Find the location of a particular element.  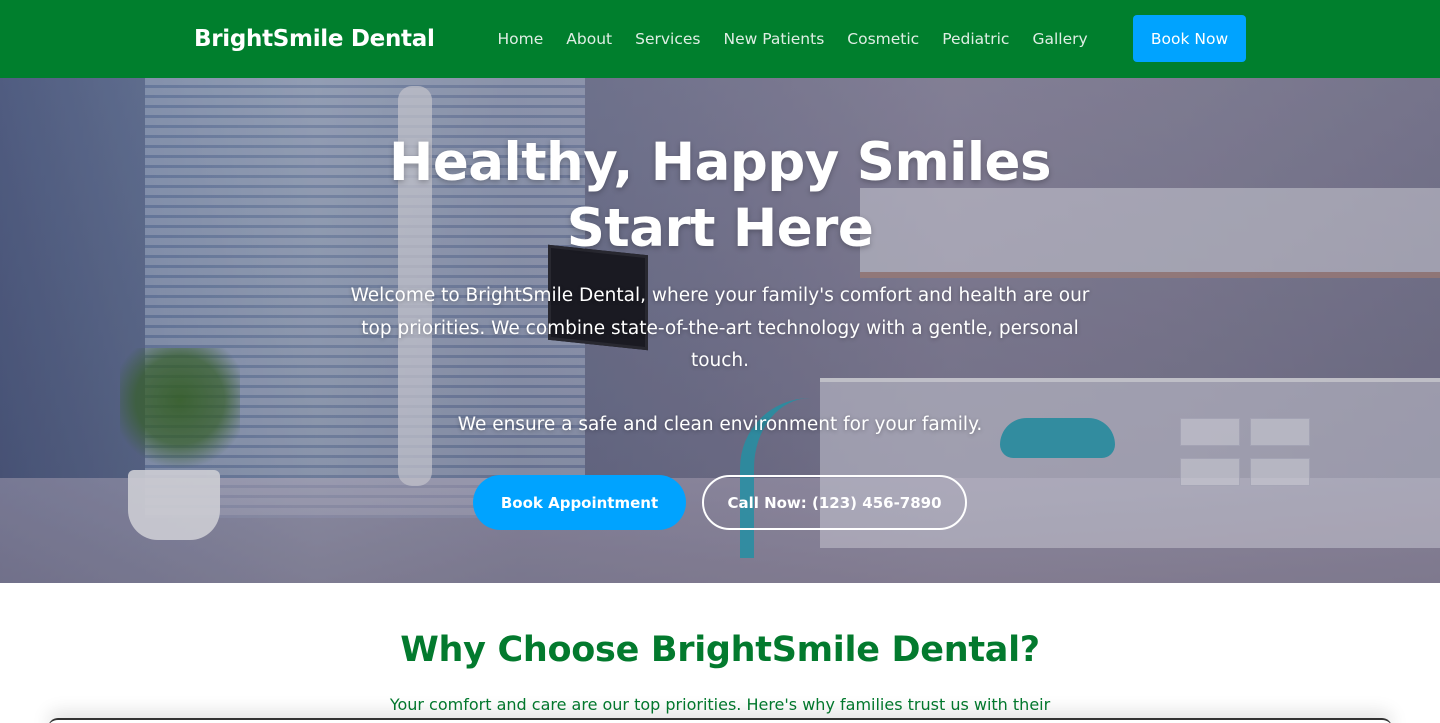

book-now-button: Book Now is located at coordinates (1189, 38).